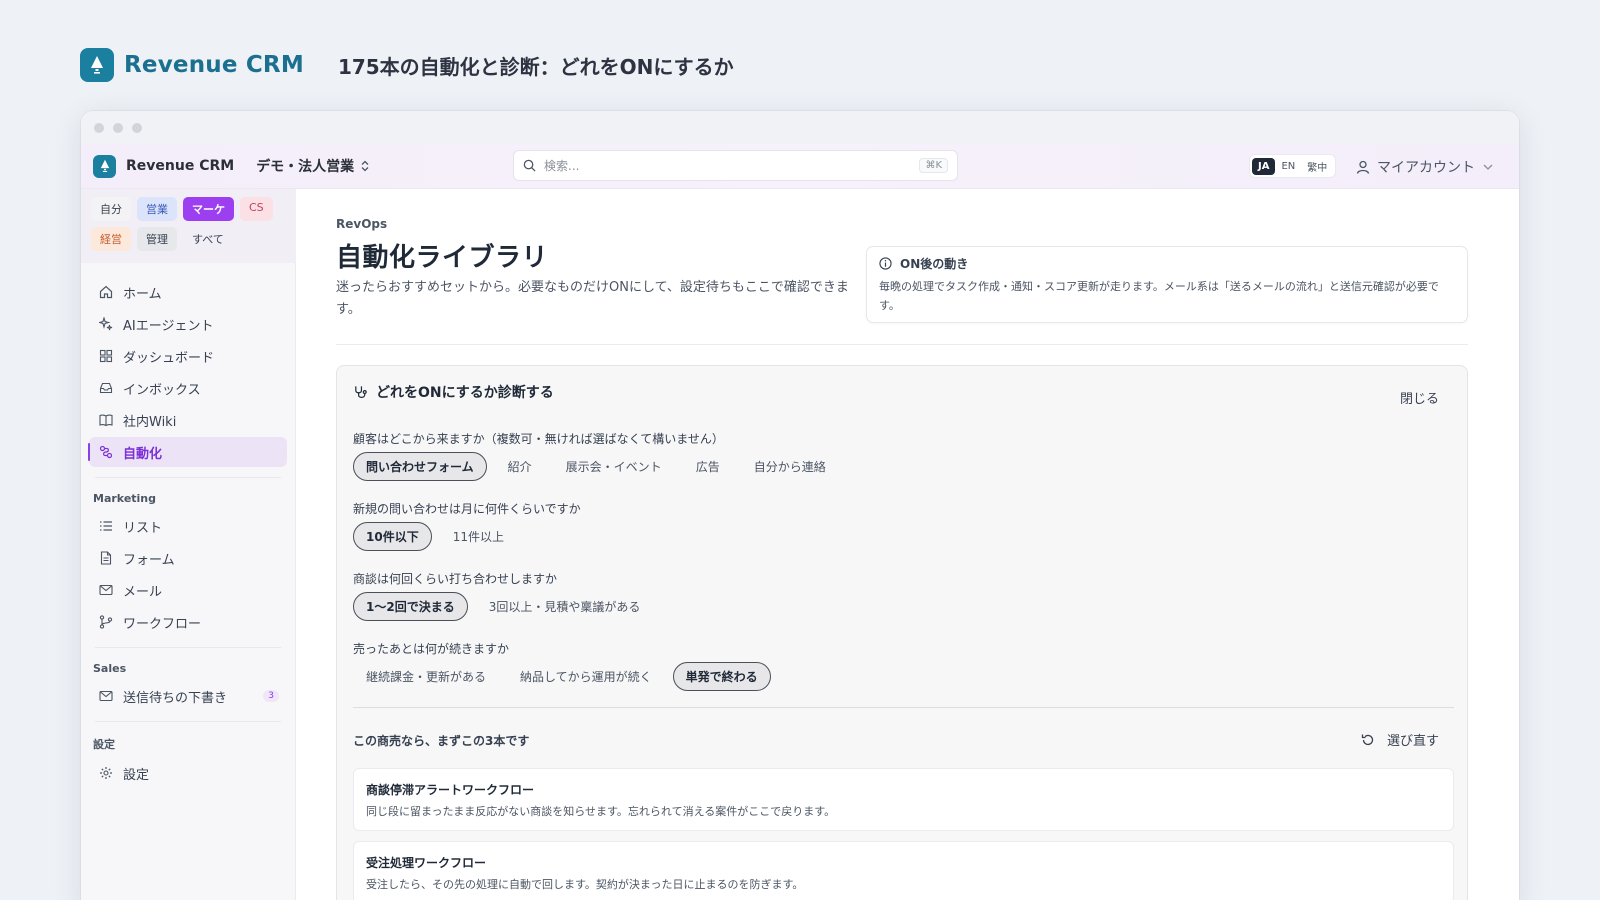 The width and height of the screenshot is (1600, 900). I want to click on user-icon, so click(1363, 167).